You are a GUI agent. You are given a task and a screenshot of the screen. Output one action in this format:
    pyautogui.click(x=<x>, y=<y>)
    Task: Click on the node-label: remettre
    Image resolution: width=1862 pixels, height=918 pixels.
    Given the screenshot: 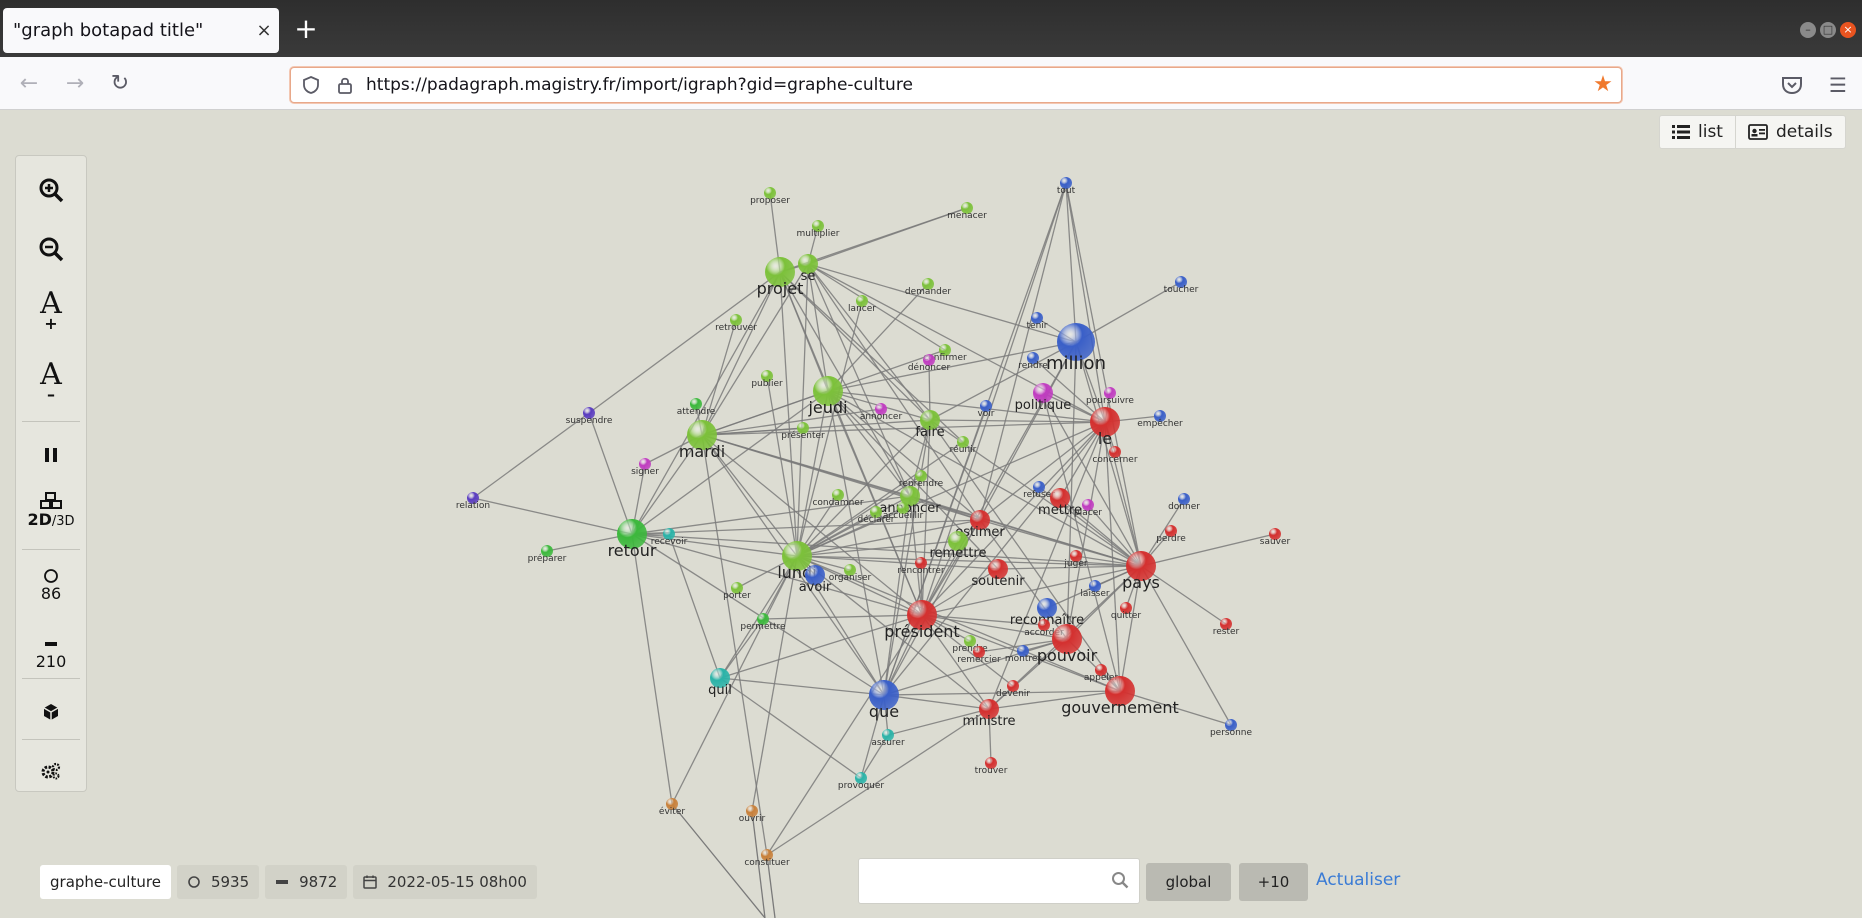 What is the action you would take?
    pyautogui.click(x=958, y=553)
    